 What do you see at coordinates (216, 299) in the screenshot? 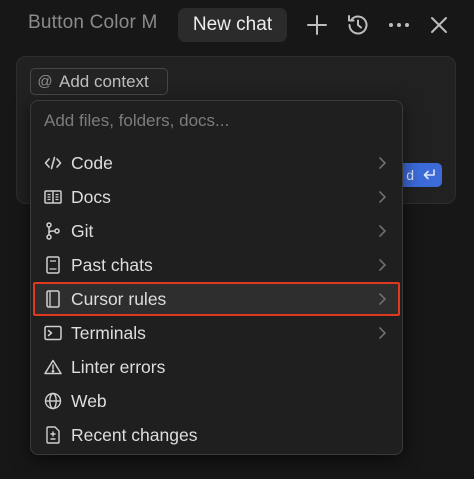
I see `menu-item-cursor-rules: Cursor rules` at bounding box center [216, 299].